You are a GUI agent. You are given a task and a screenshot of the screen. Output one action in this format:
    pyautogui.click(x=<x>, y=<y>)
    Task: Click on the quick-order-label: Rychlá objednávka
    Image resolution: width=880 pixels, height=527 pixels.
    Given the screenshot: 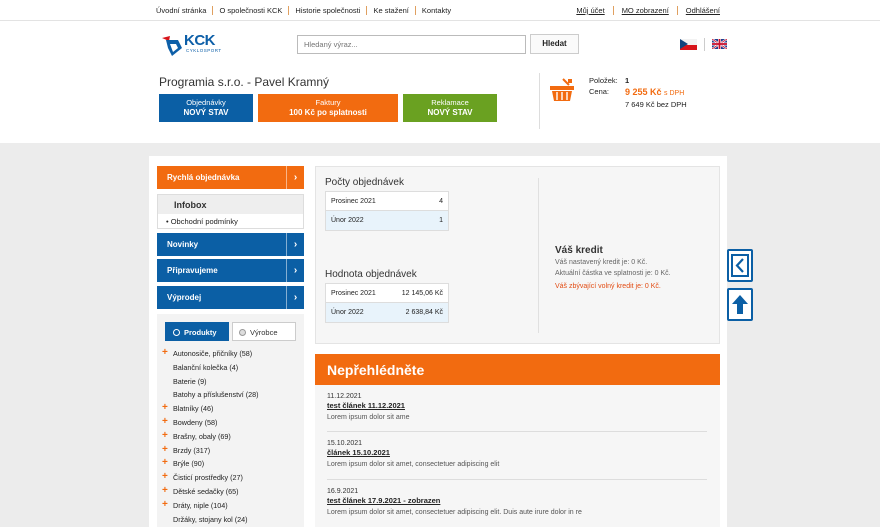 What is the action you would take?
    pyautogui.click(x=203, y=177)
    